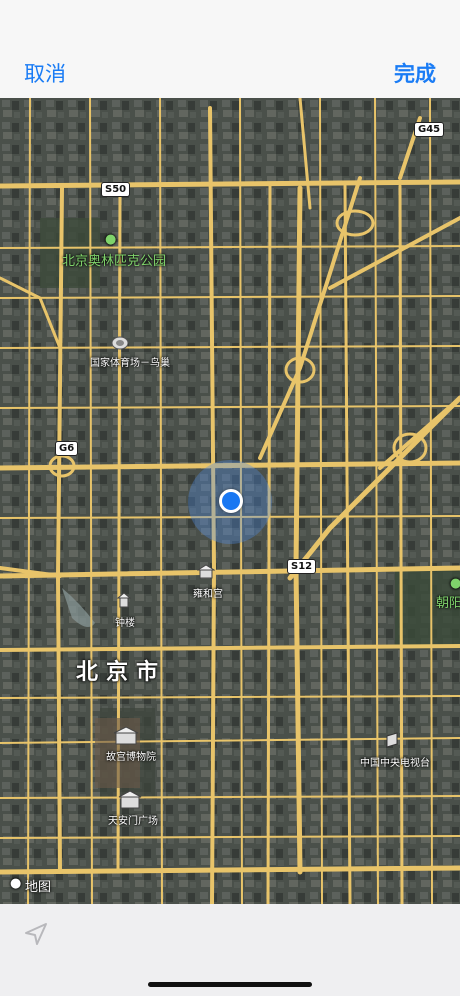 The image size is (460, 996). Describe the element at coordinates (45, 73) in the screenshot. I see `cancel-button: 取消` at that location.